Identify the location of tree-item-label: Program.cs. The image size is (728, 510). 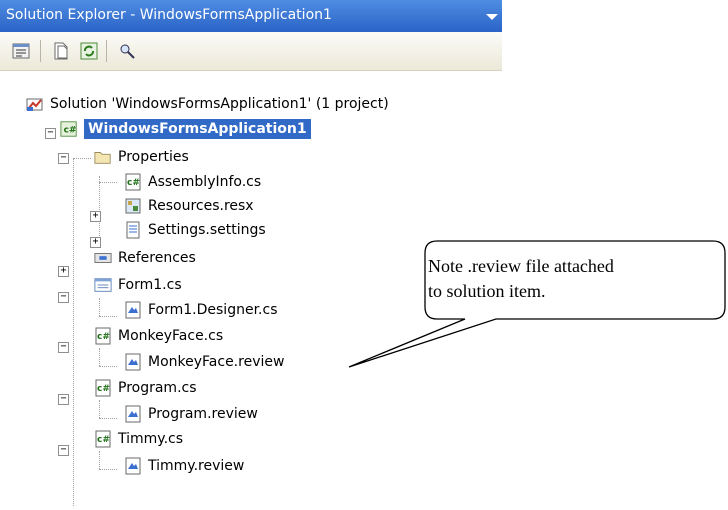
(157, 388).